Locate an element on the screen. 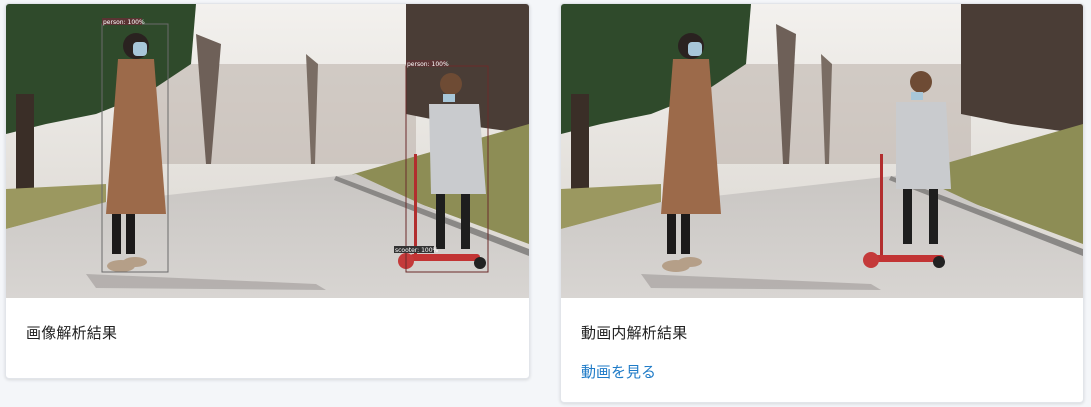  detection-label-person-1: person: 100% is located at coordinates (124, 22).